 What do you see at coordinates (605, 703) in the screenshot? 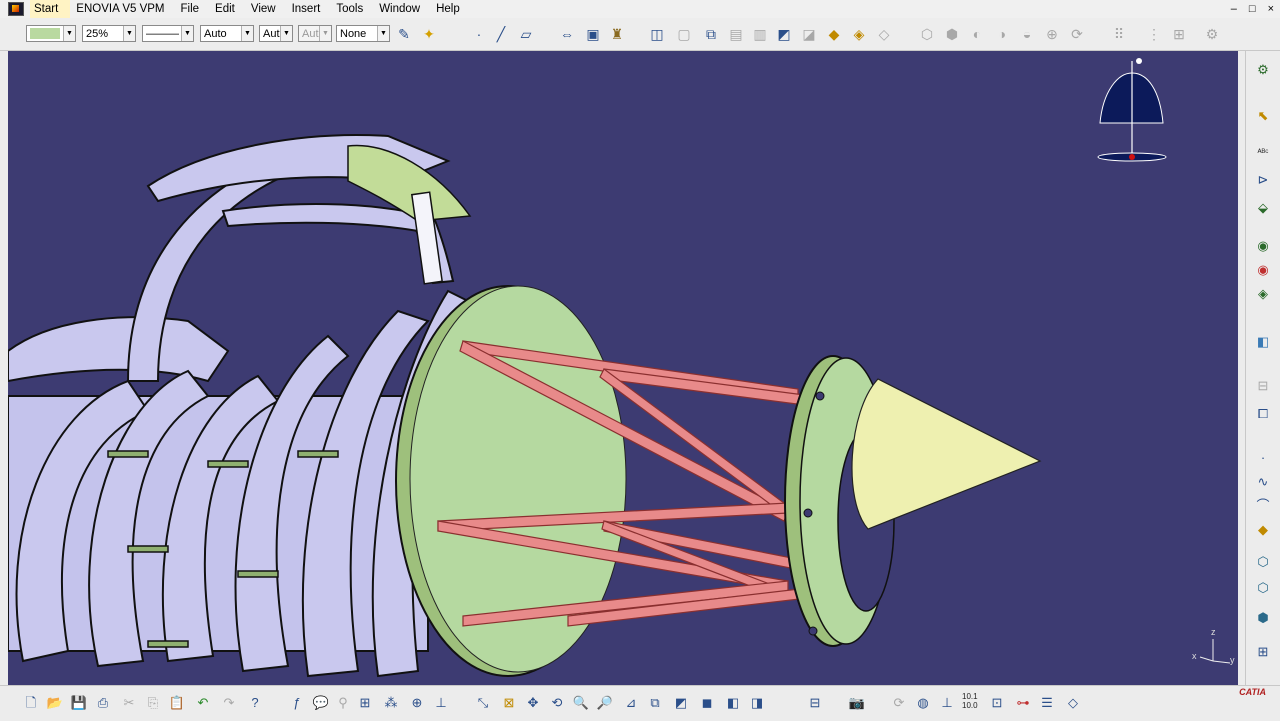
I see `zoom-out-icon: 🔎` at bounding box center [605, 703].